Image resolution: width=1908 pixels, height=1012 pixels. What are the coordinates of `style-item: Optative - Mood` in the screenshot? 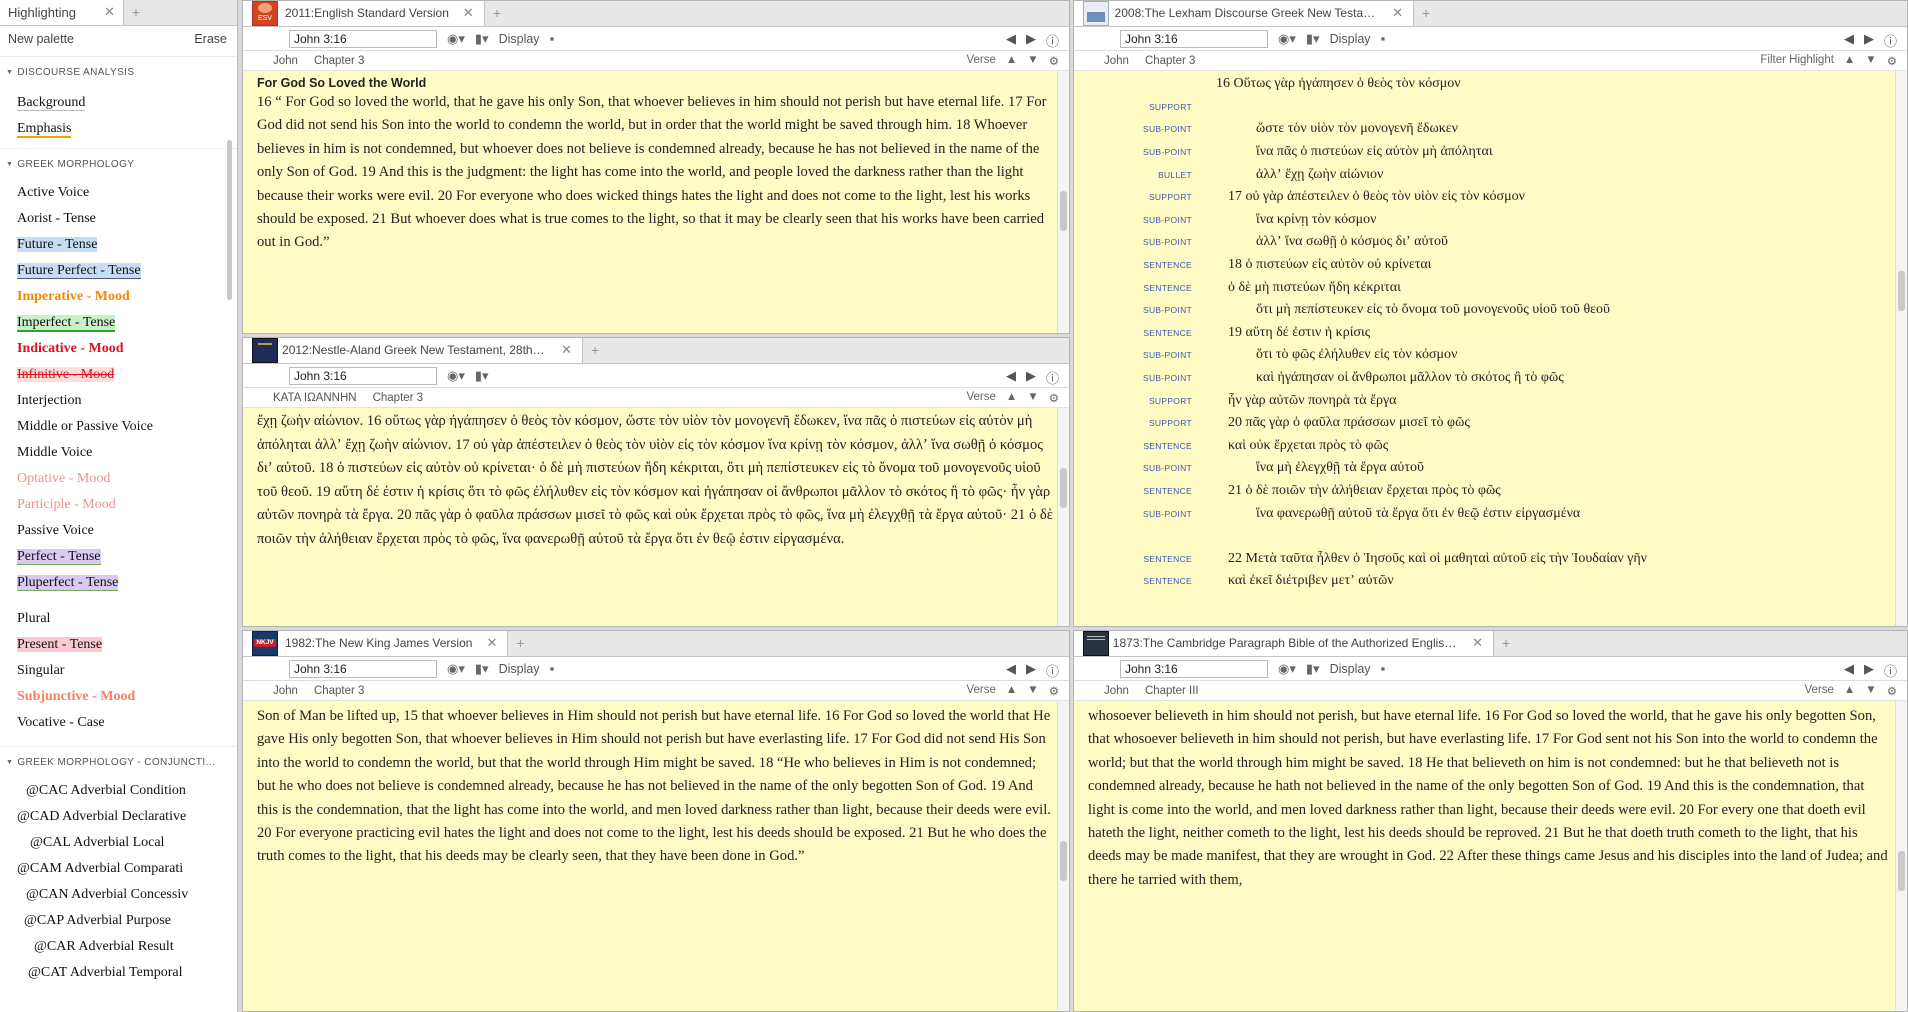 It's located at (118, 479).